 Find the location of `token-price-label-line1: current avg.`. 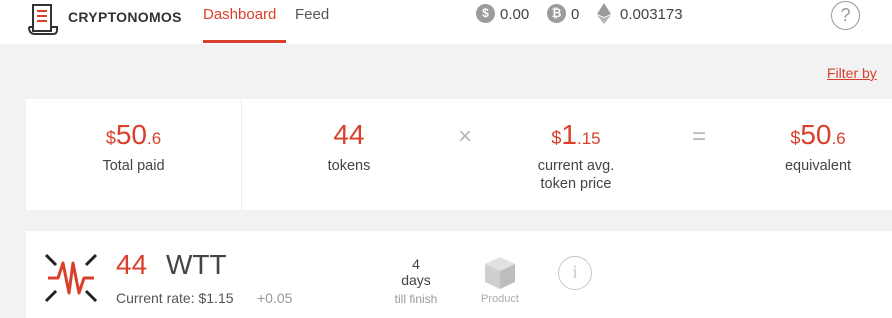

token-price-label-line1: current avg. is located at coordinates (576, 166).